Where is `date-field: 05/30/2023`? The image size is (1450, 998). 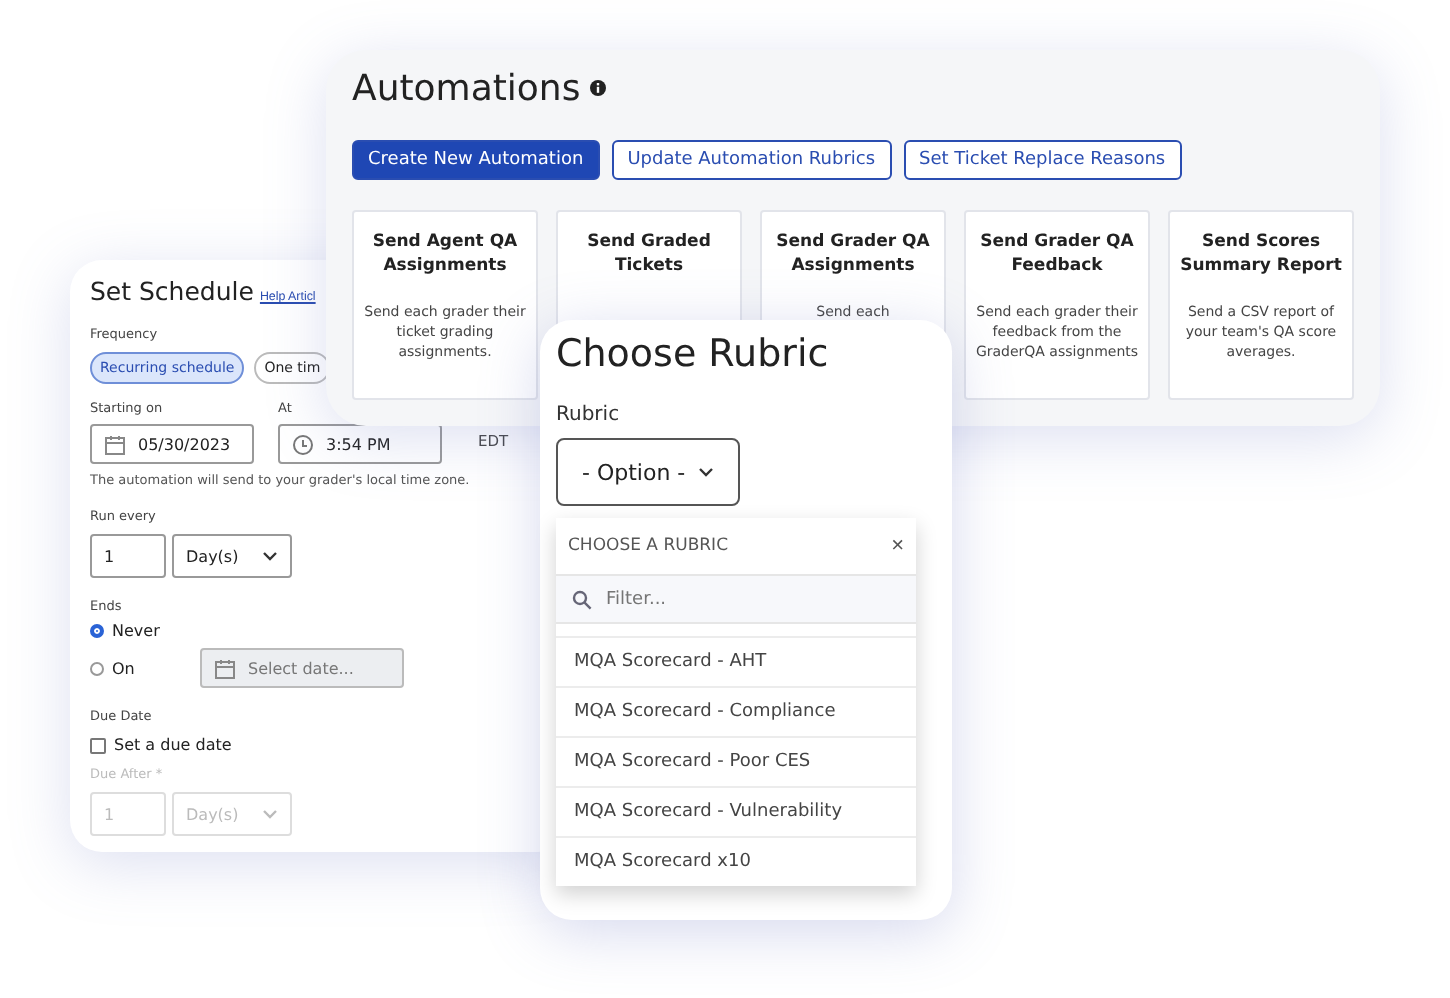 date-field: 05/30/2023 is located at coordinates (172, 444).